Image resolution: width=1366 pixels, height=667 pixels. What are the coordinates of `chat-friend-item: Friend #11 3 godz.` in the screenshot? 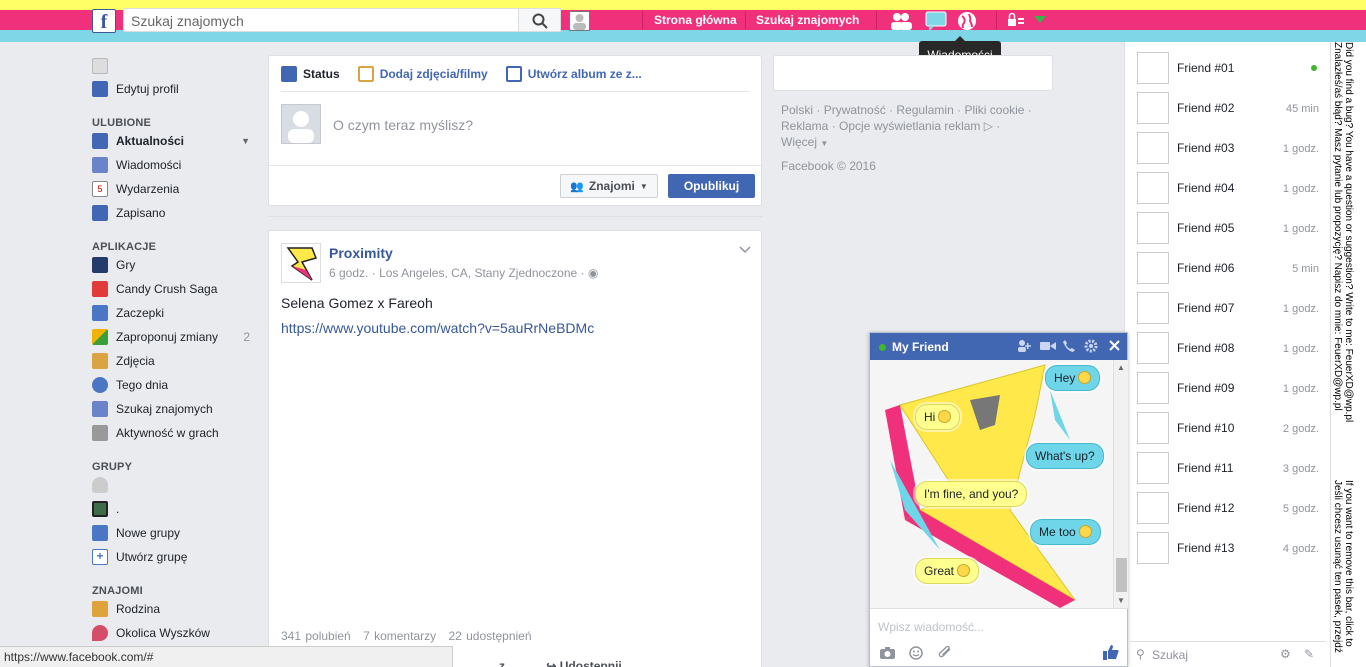 It's located at (1228, 468).